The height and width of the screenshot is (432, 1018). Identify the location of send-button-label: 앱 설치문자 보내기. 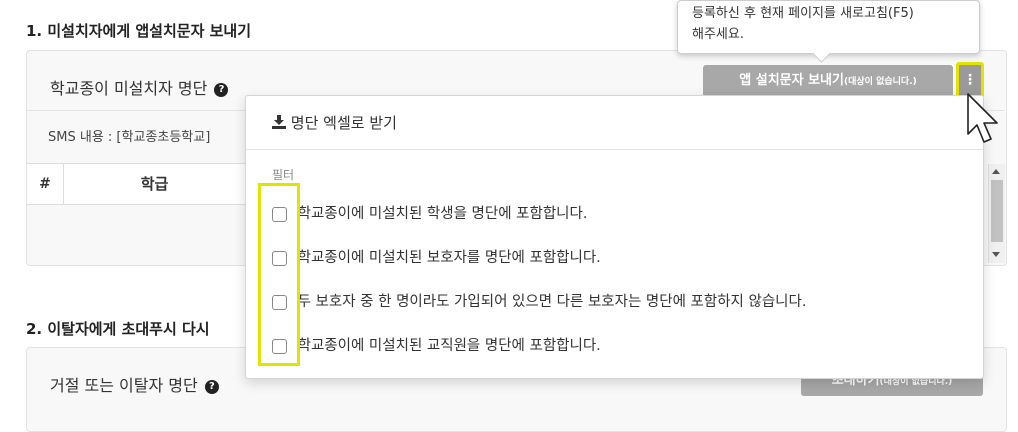
(791, 80).